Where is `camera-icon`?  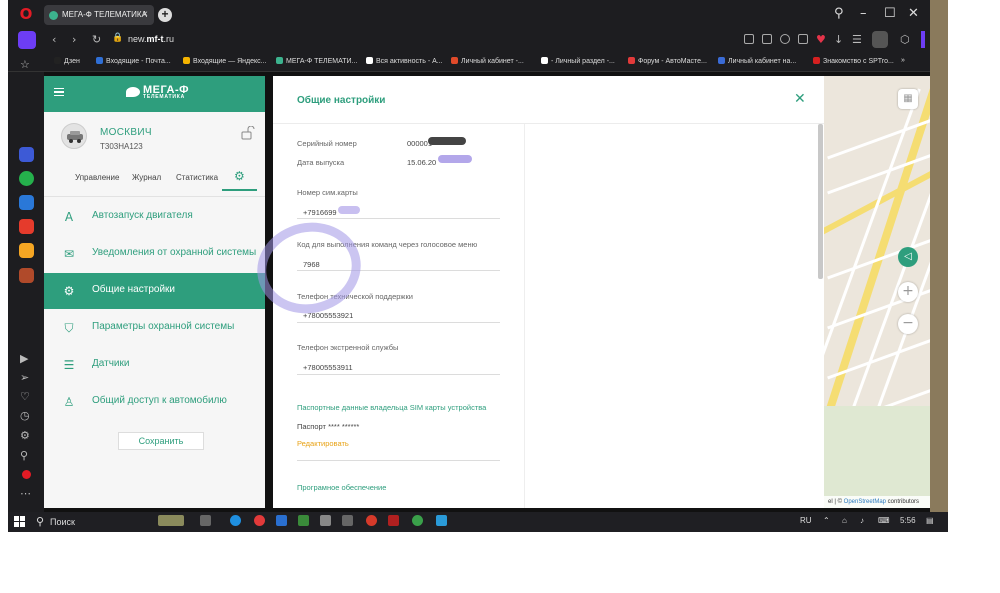 camera-icon is located at coordinates (767, 39).